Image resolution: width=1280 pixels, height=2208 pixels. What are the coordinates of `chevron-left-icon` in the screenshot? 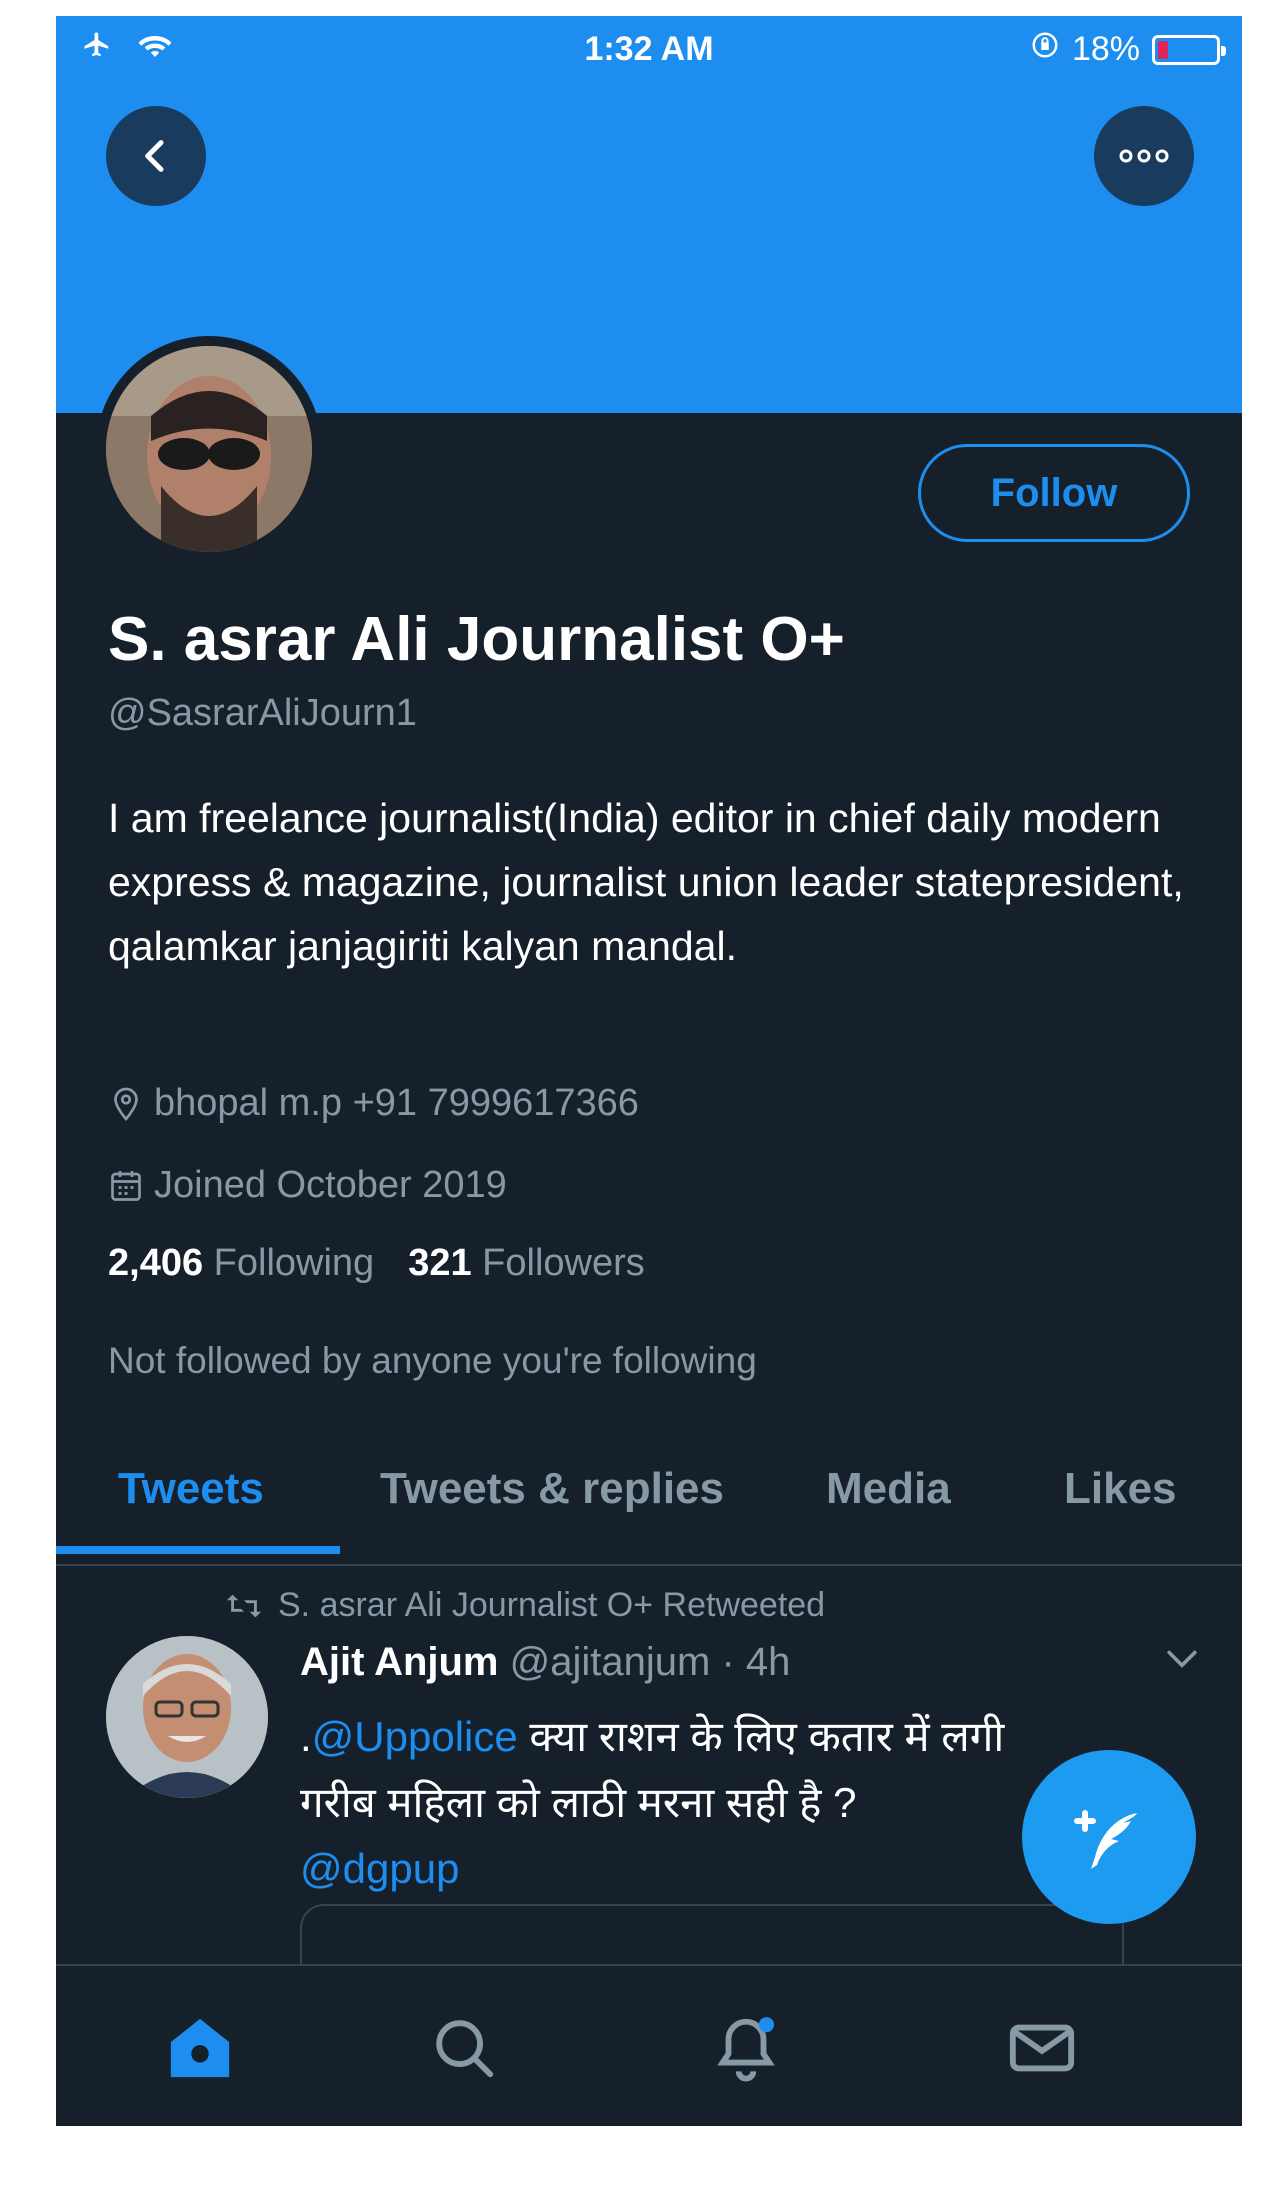 It's located at (154, 156).